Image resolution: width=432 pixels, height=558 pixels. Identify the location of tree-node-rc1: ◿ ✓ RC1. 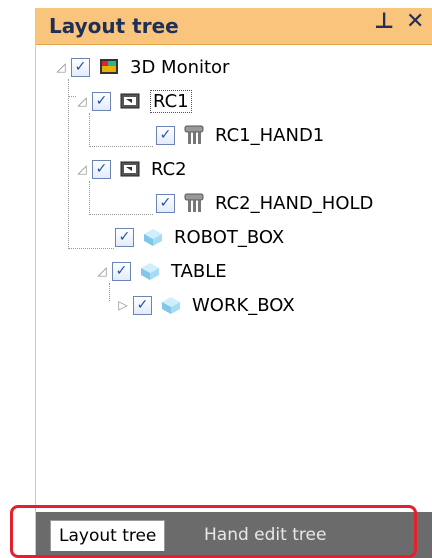
(133, 101).